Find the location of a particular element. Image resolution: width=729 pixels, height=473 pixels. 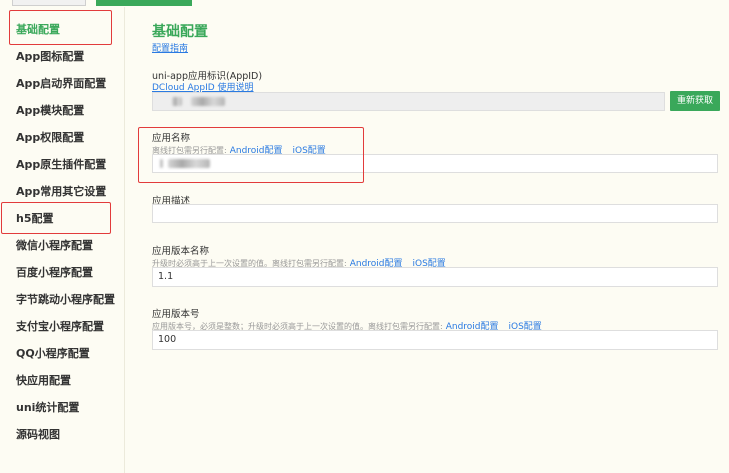

sidebar-item-app-native-plugins: App原生插件配置 is located at coordinates (61, 164).